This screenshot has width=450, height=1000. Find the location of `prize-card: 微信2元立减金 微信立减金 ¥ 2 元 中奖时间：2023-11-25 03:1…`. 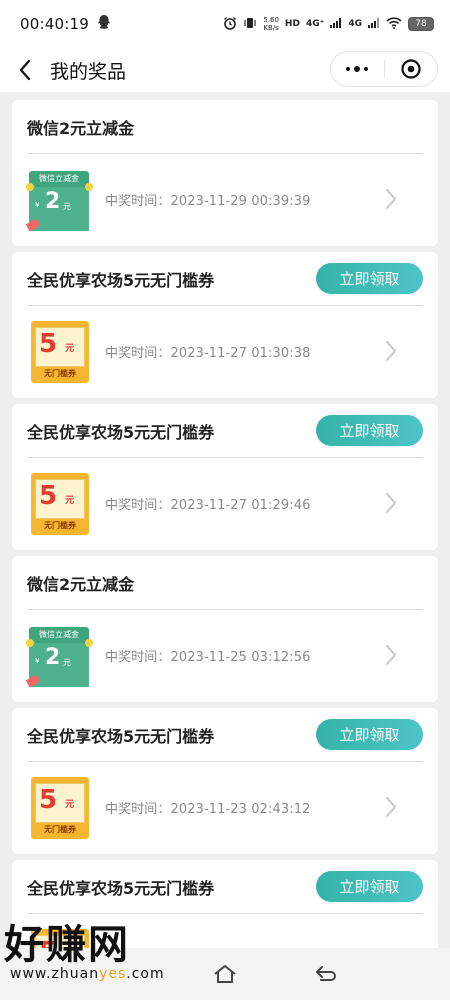

prize-card: 微信2元立减金 微信立减金 ¥ 2 元 中奖时间：2023-11-25 03:1… is located at coordinates (225, 629).